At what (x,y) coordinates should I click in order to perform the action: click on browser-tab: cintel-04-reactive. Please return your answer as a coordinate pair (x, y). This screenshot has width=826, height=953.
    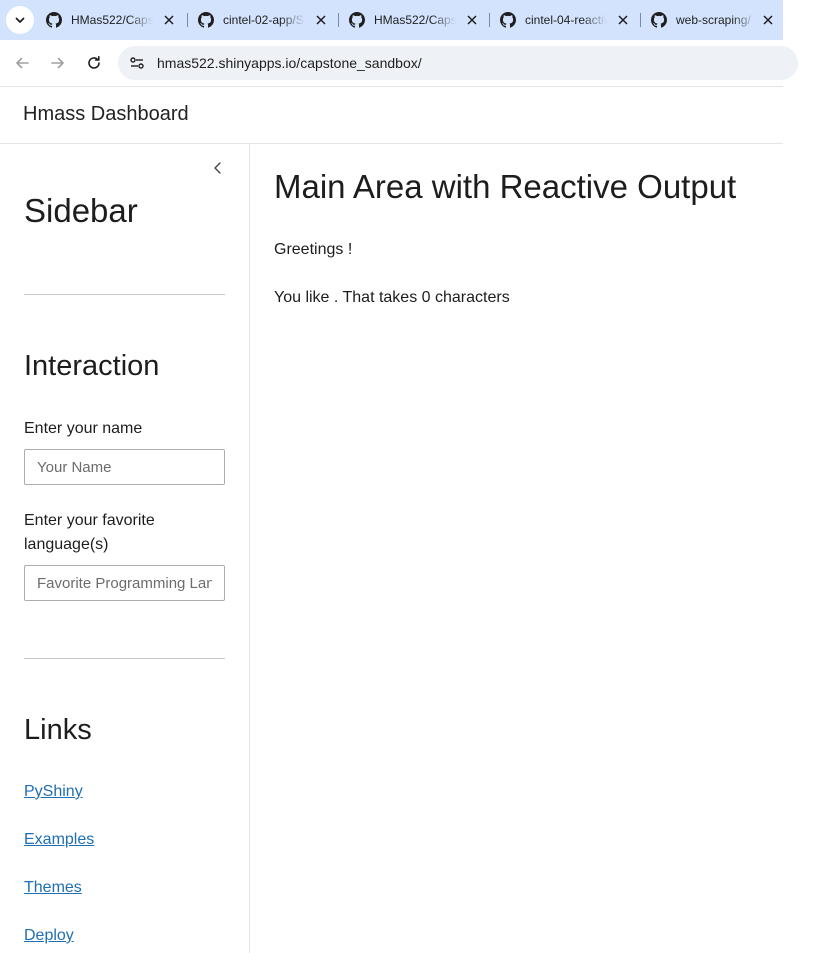
    Looking at the image, I should click on (565, 20).